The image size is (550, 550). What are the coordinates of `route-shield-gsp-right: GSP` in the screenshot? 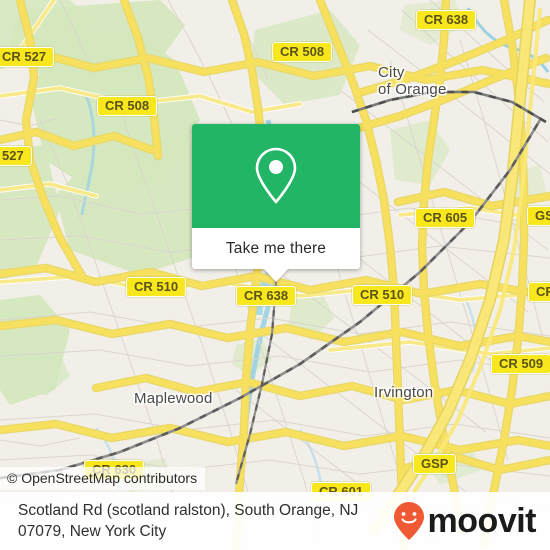 It's located at (538, 216).